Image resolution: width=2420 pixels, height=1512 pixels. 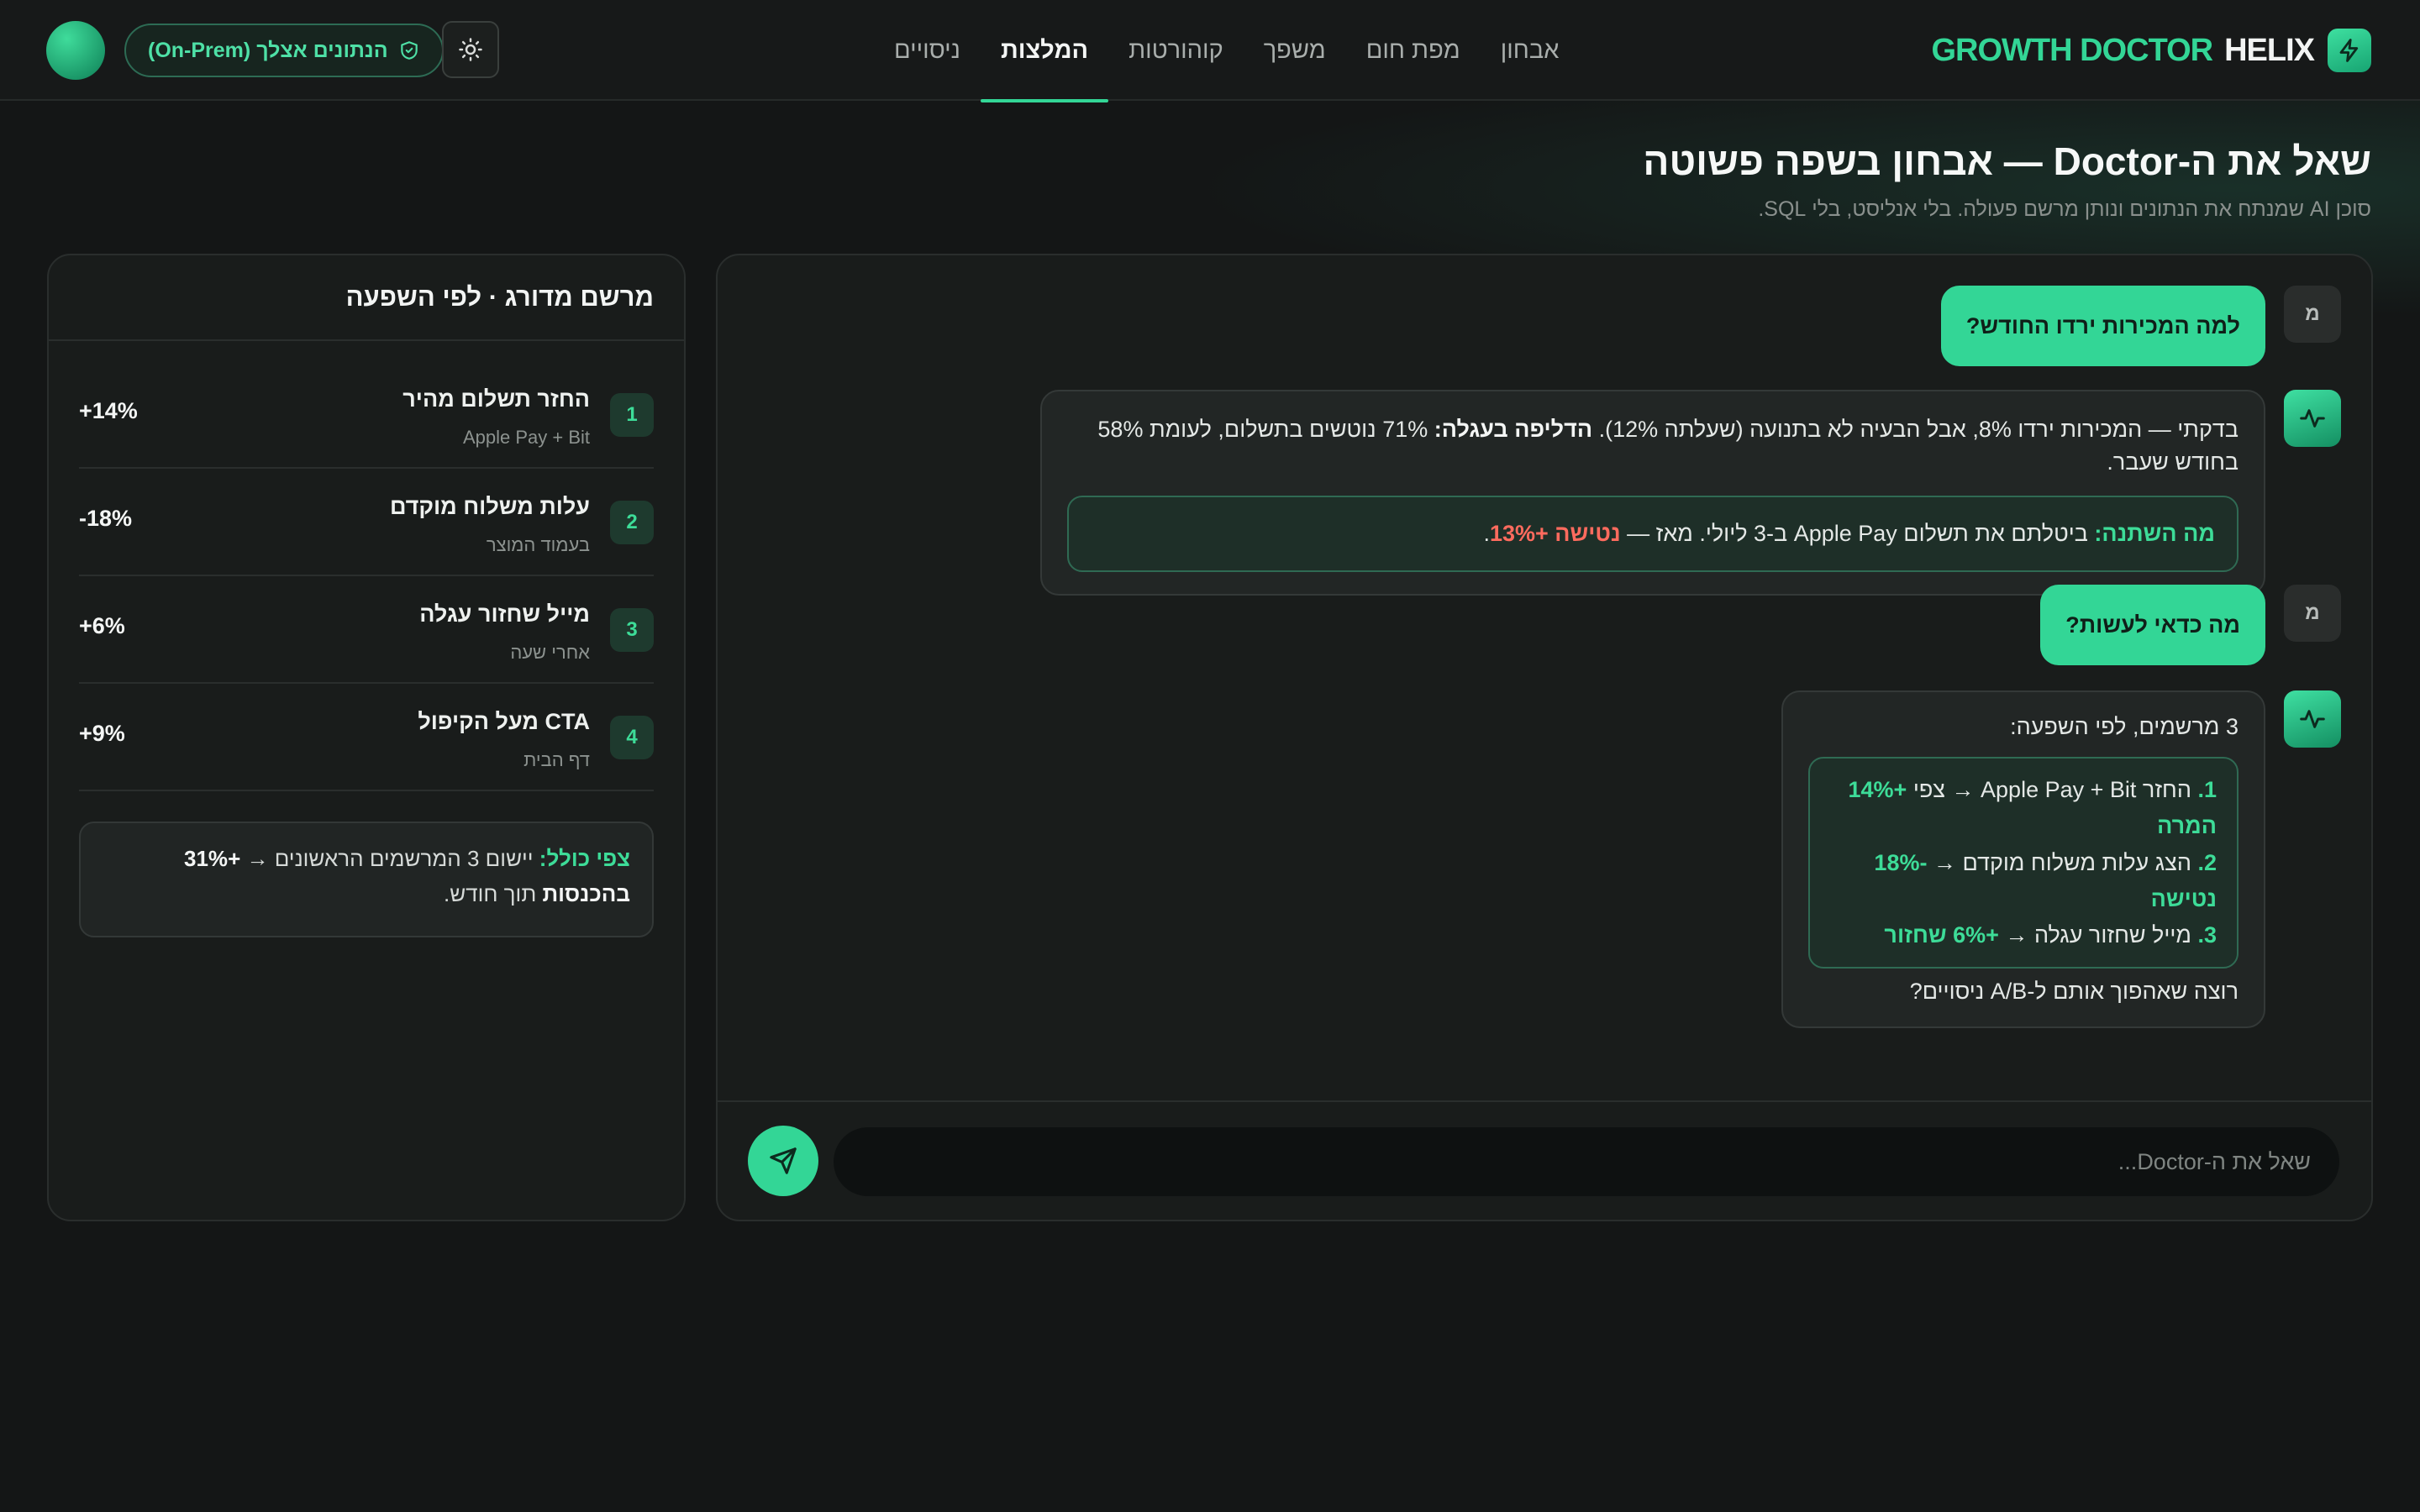 I want to click on message-user-2: מ מה כדאי לעשות?, so click(x=2190, y=625).